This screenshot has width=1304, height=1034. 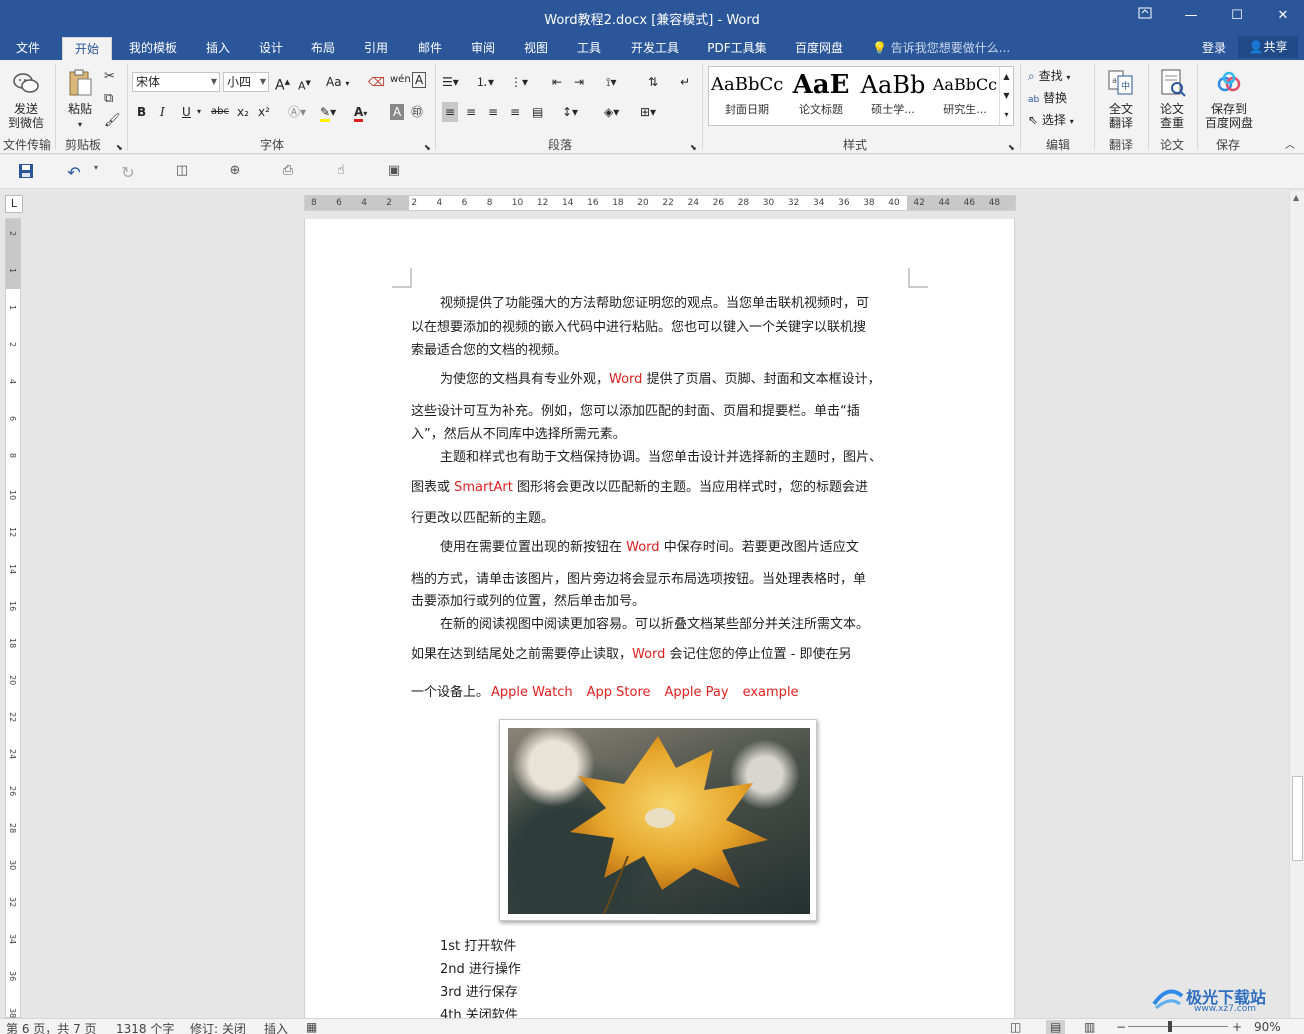 I want to click on align-left-icon: ≡, so click(x=450, y=112).